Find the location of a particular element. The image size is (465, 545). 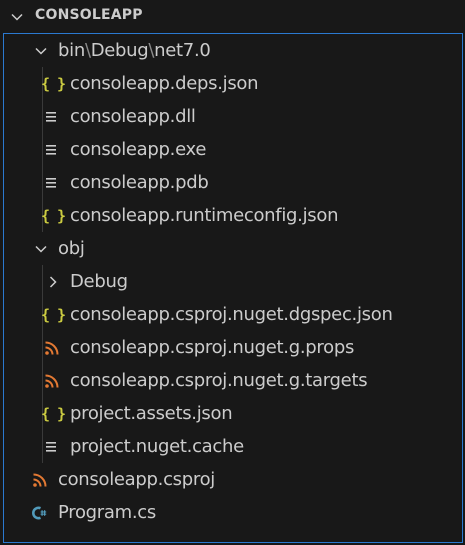

explorer-section-header: CONSOLEAPP is located at coordinates (232, 16).